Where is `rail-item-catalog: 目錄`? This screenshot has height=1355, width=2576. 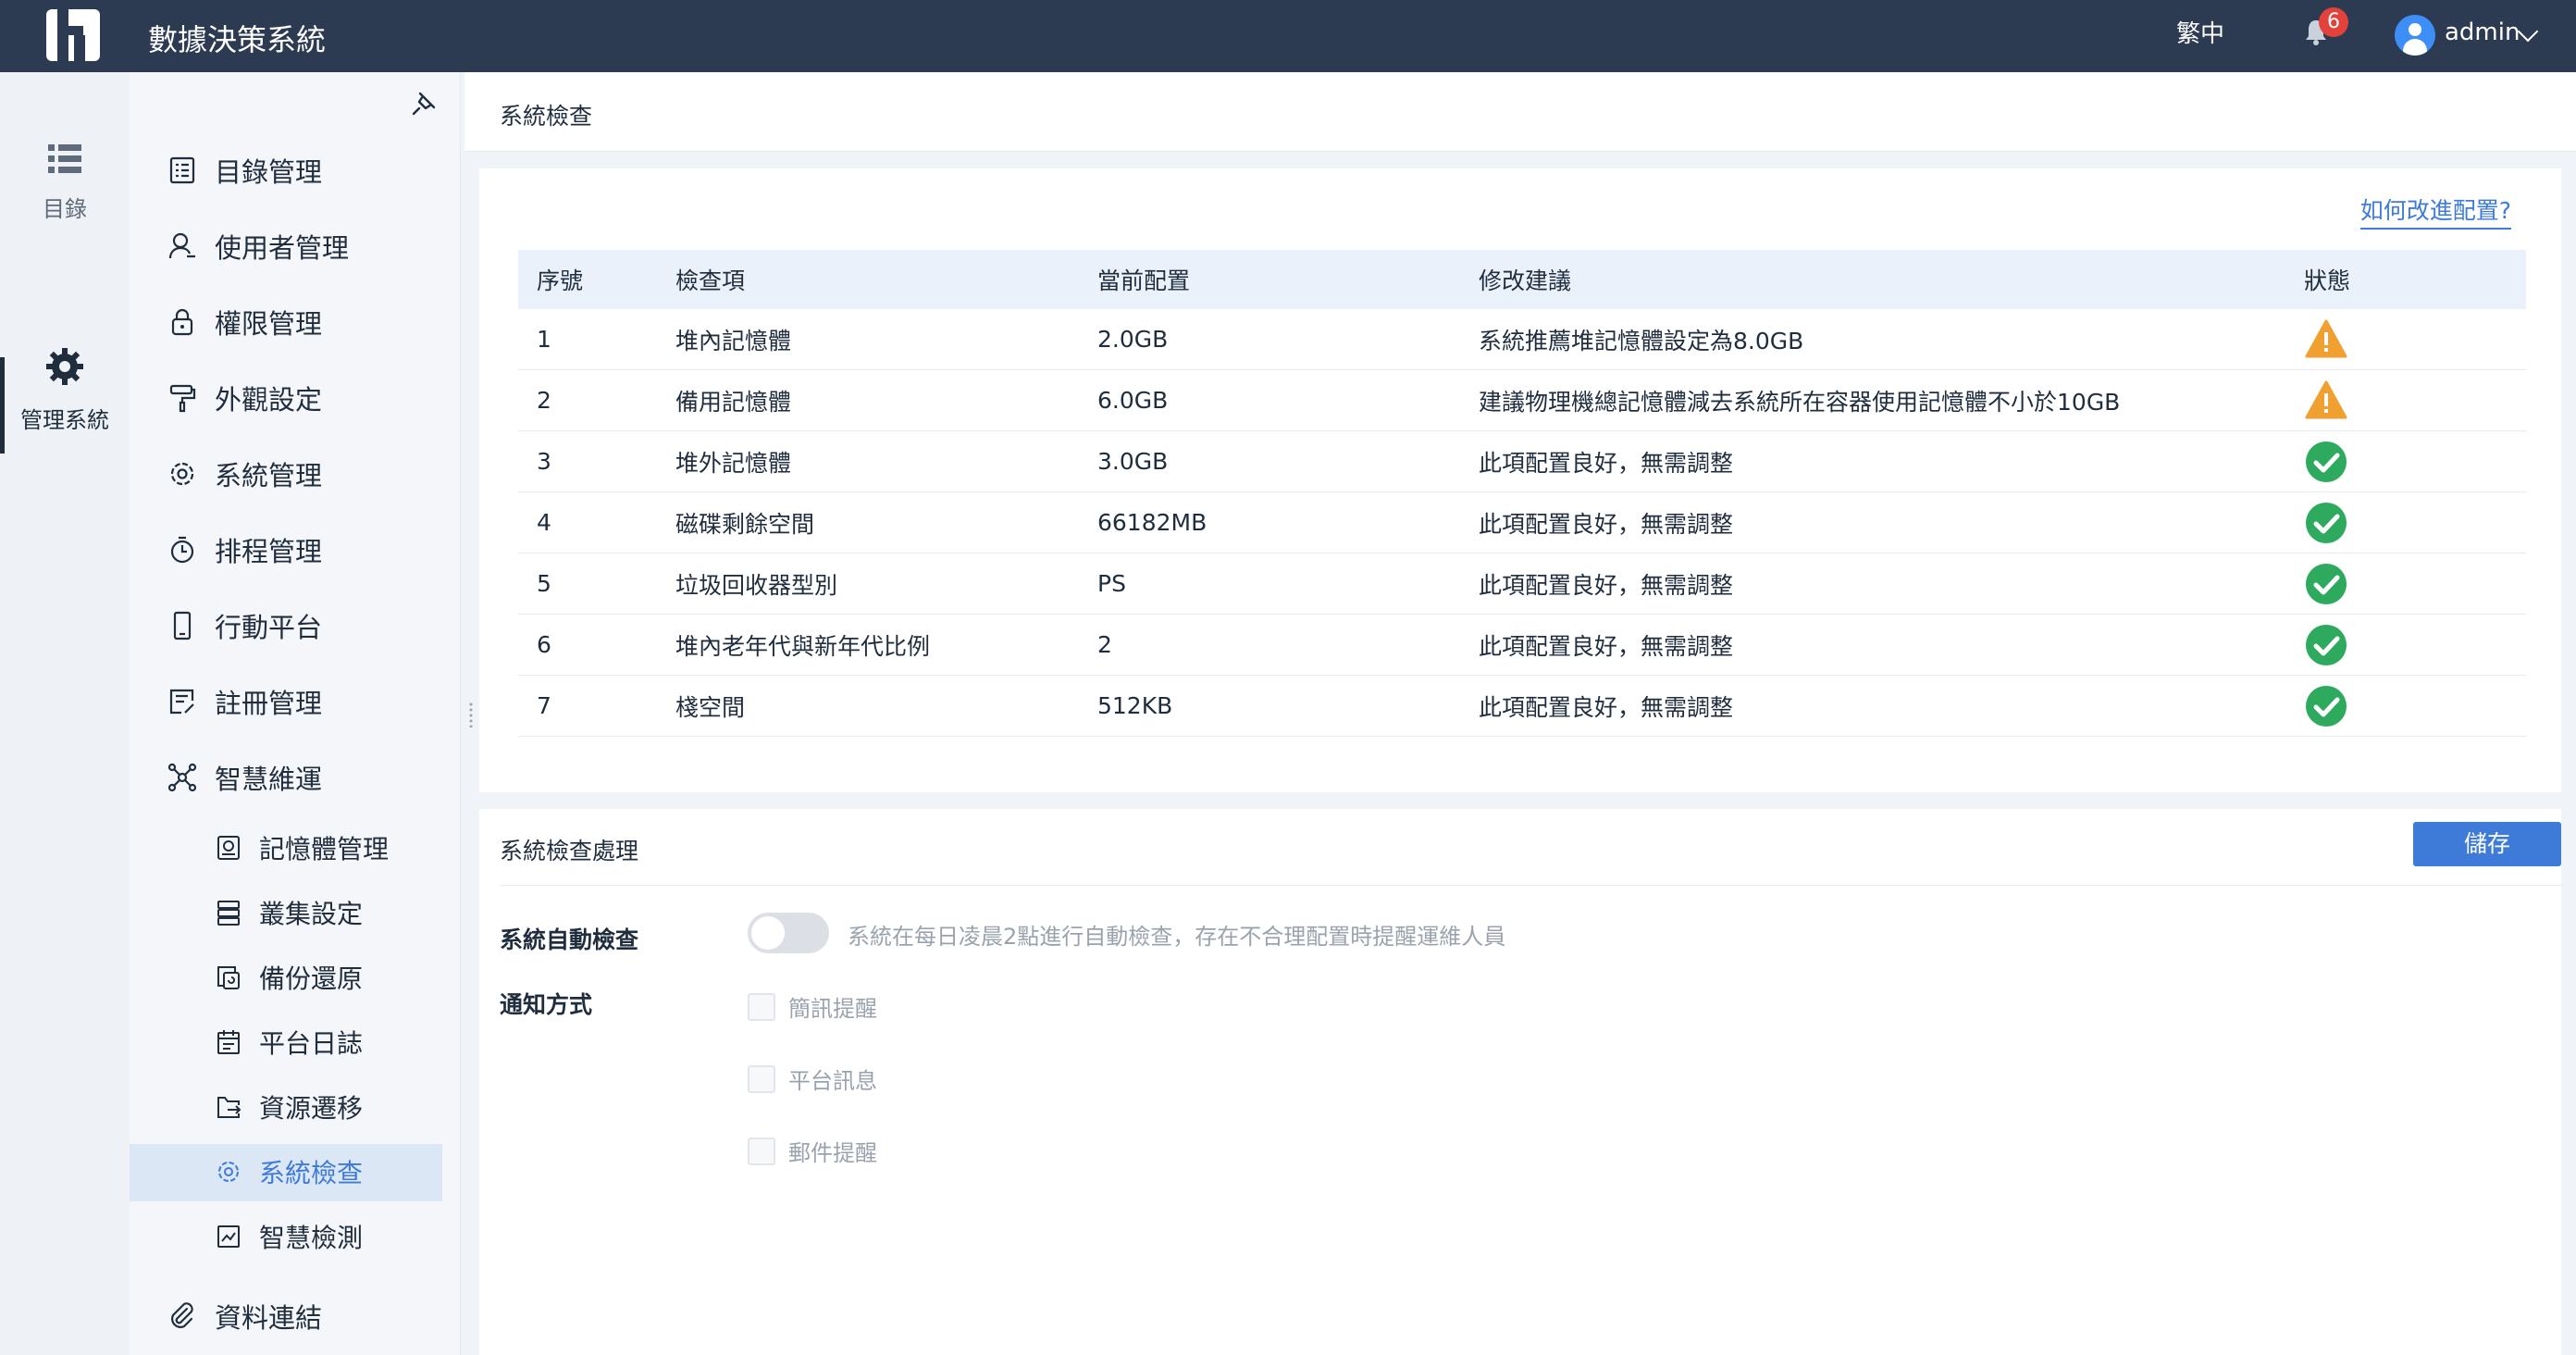
rail-item-catalog: 目錄 is located at coordinates (65, 183).